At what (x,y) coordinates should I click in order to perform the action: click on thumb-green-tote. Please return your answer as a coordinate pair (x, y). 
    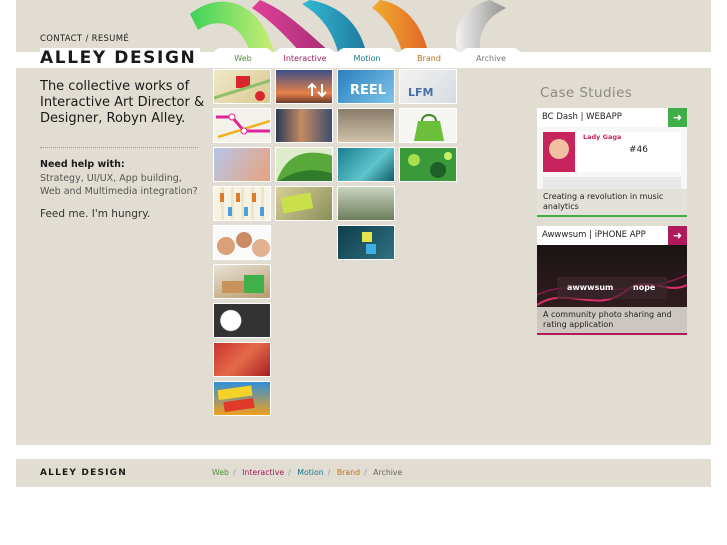
    Looking at the image, I should click on (428, 125).